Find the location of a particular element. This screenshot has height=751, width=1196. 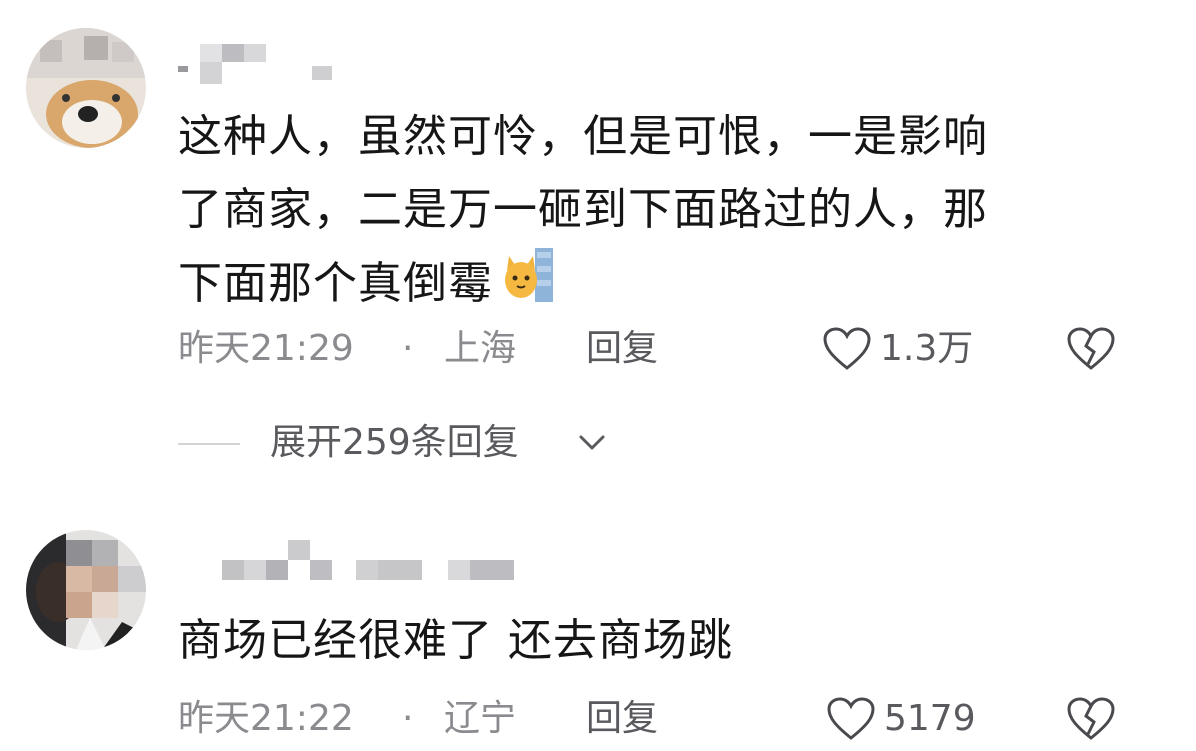

like-button: 1.3万 is located at coordinates (907, 349).